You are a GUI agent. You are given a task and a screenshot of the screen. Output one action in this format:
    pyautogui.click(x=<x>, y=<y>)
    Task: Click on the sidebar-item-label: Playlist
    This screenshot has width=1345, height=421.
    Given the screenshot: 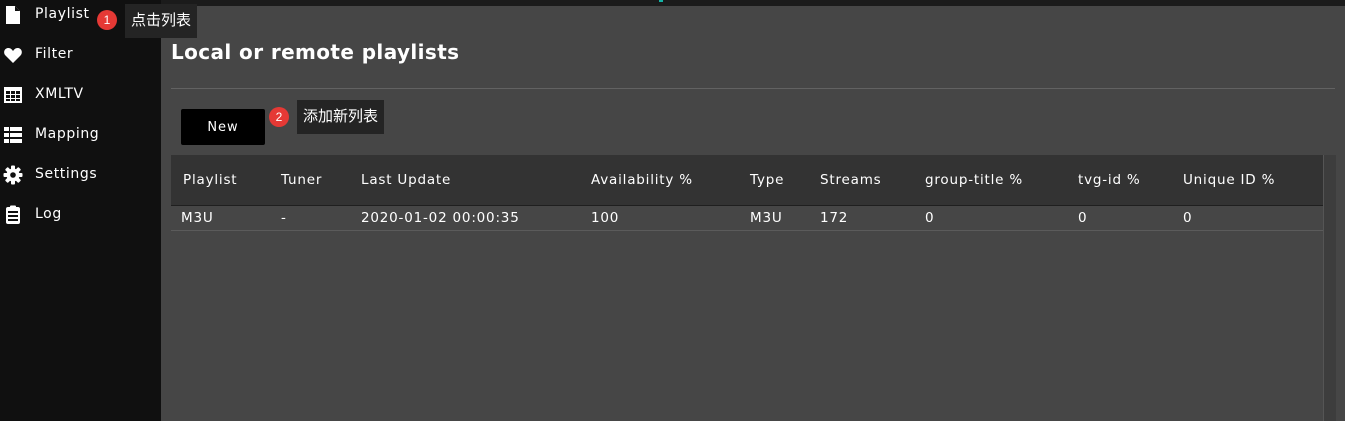 What is the action you would take?
    pyautogui.click(x=62, y=14)
    